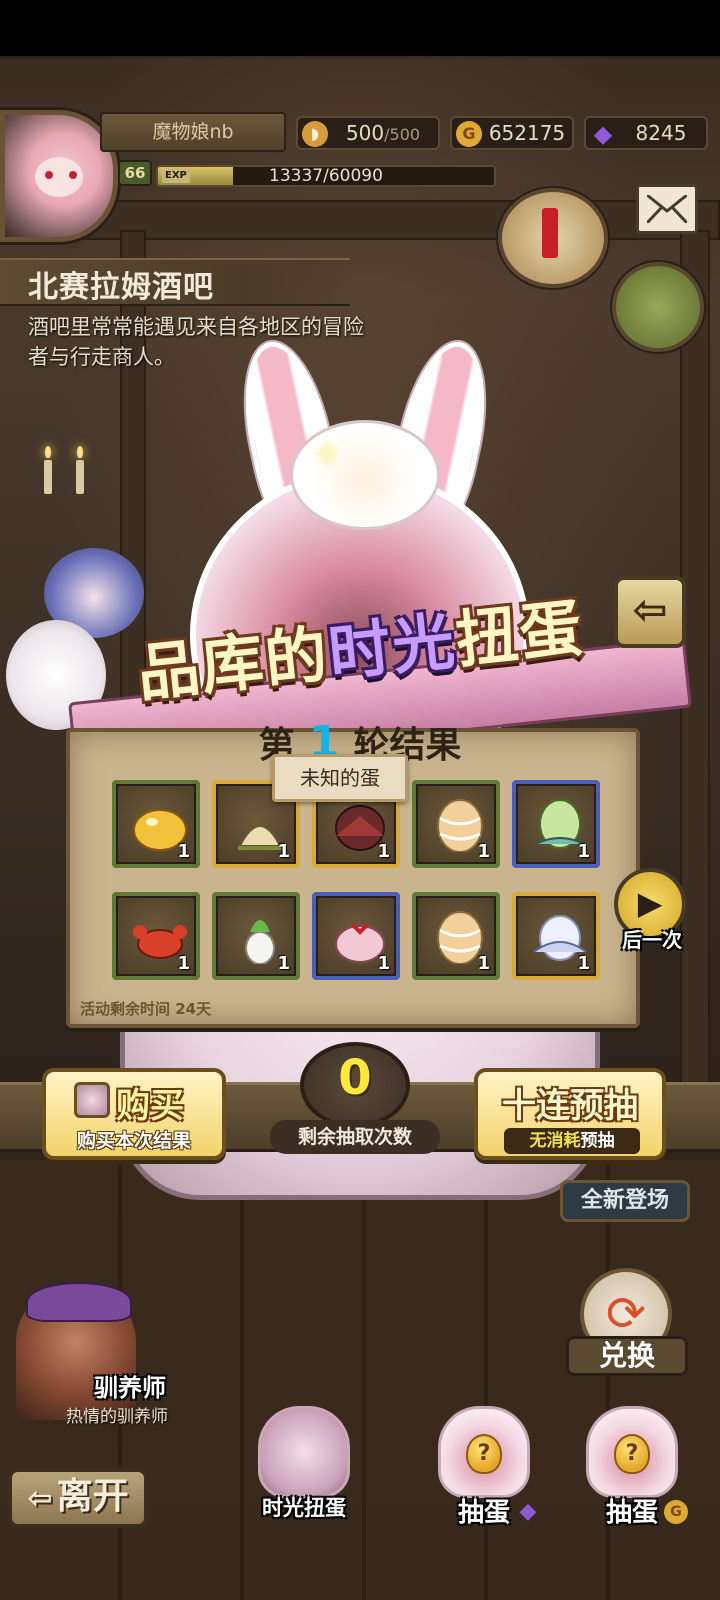 The width and height of the screenshot is (720, 1600). I want to click on stamina-current: 500, so click(365, 133).